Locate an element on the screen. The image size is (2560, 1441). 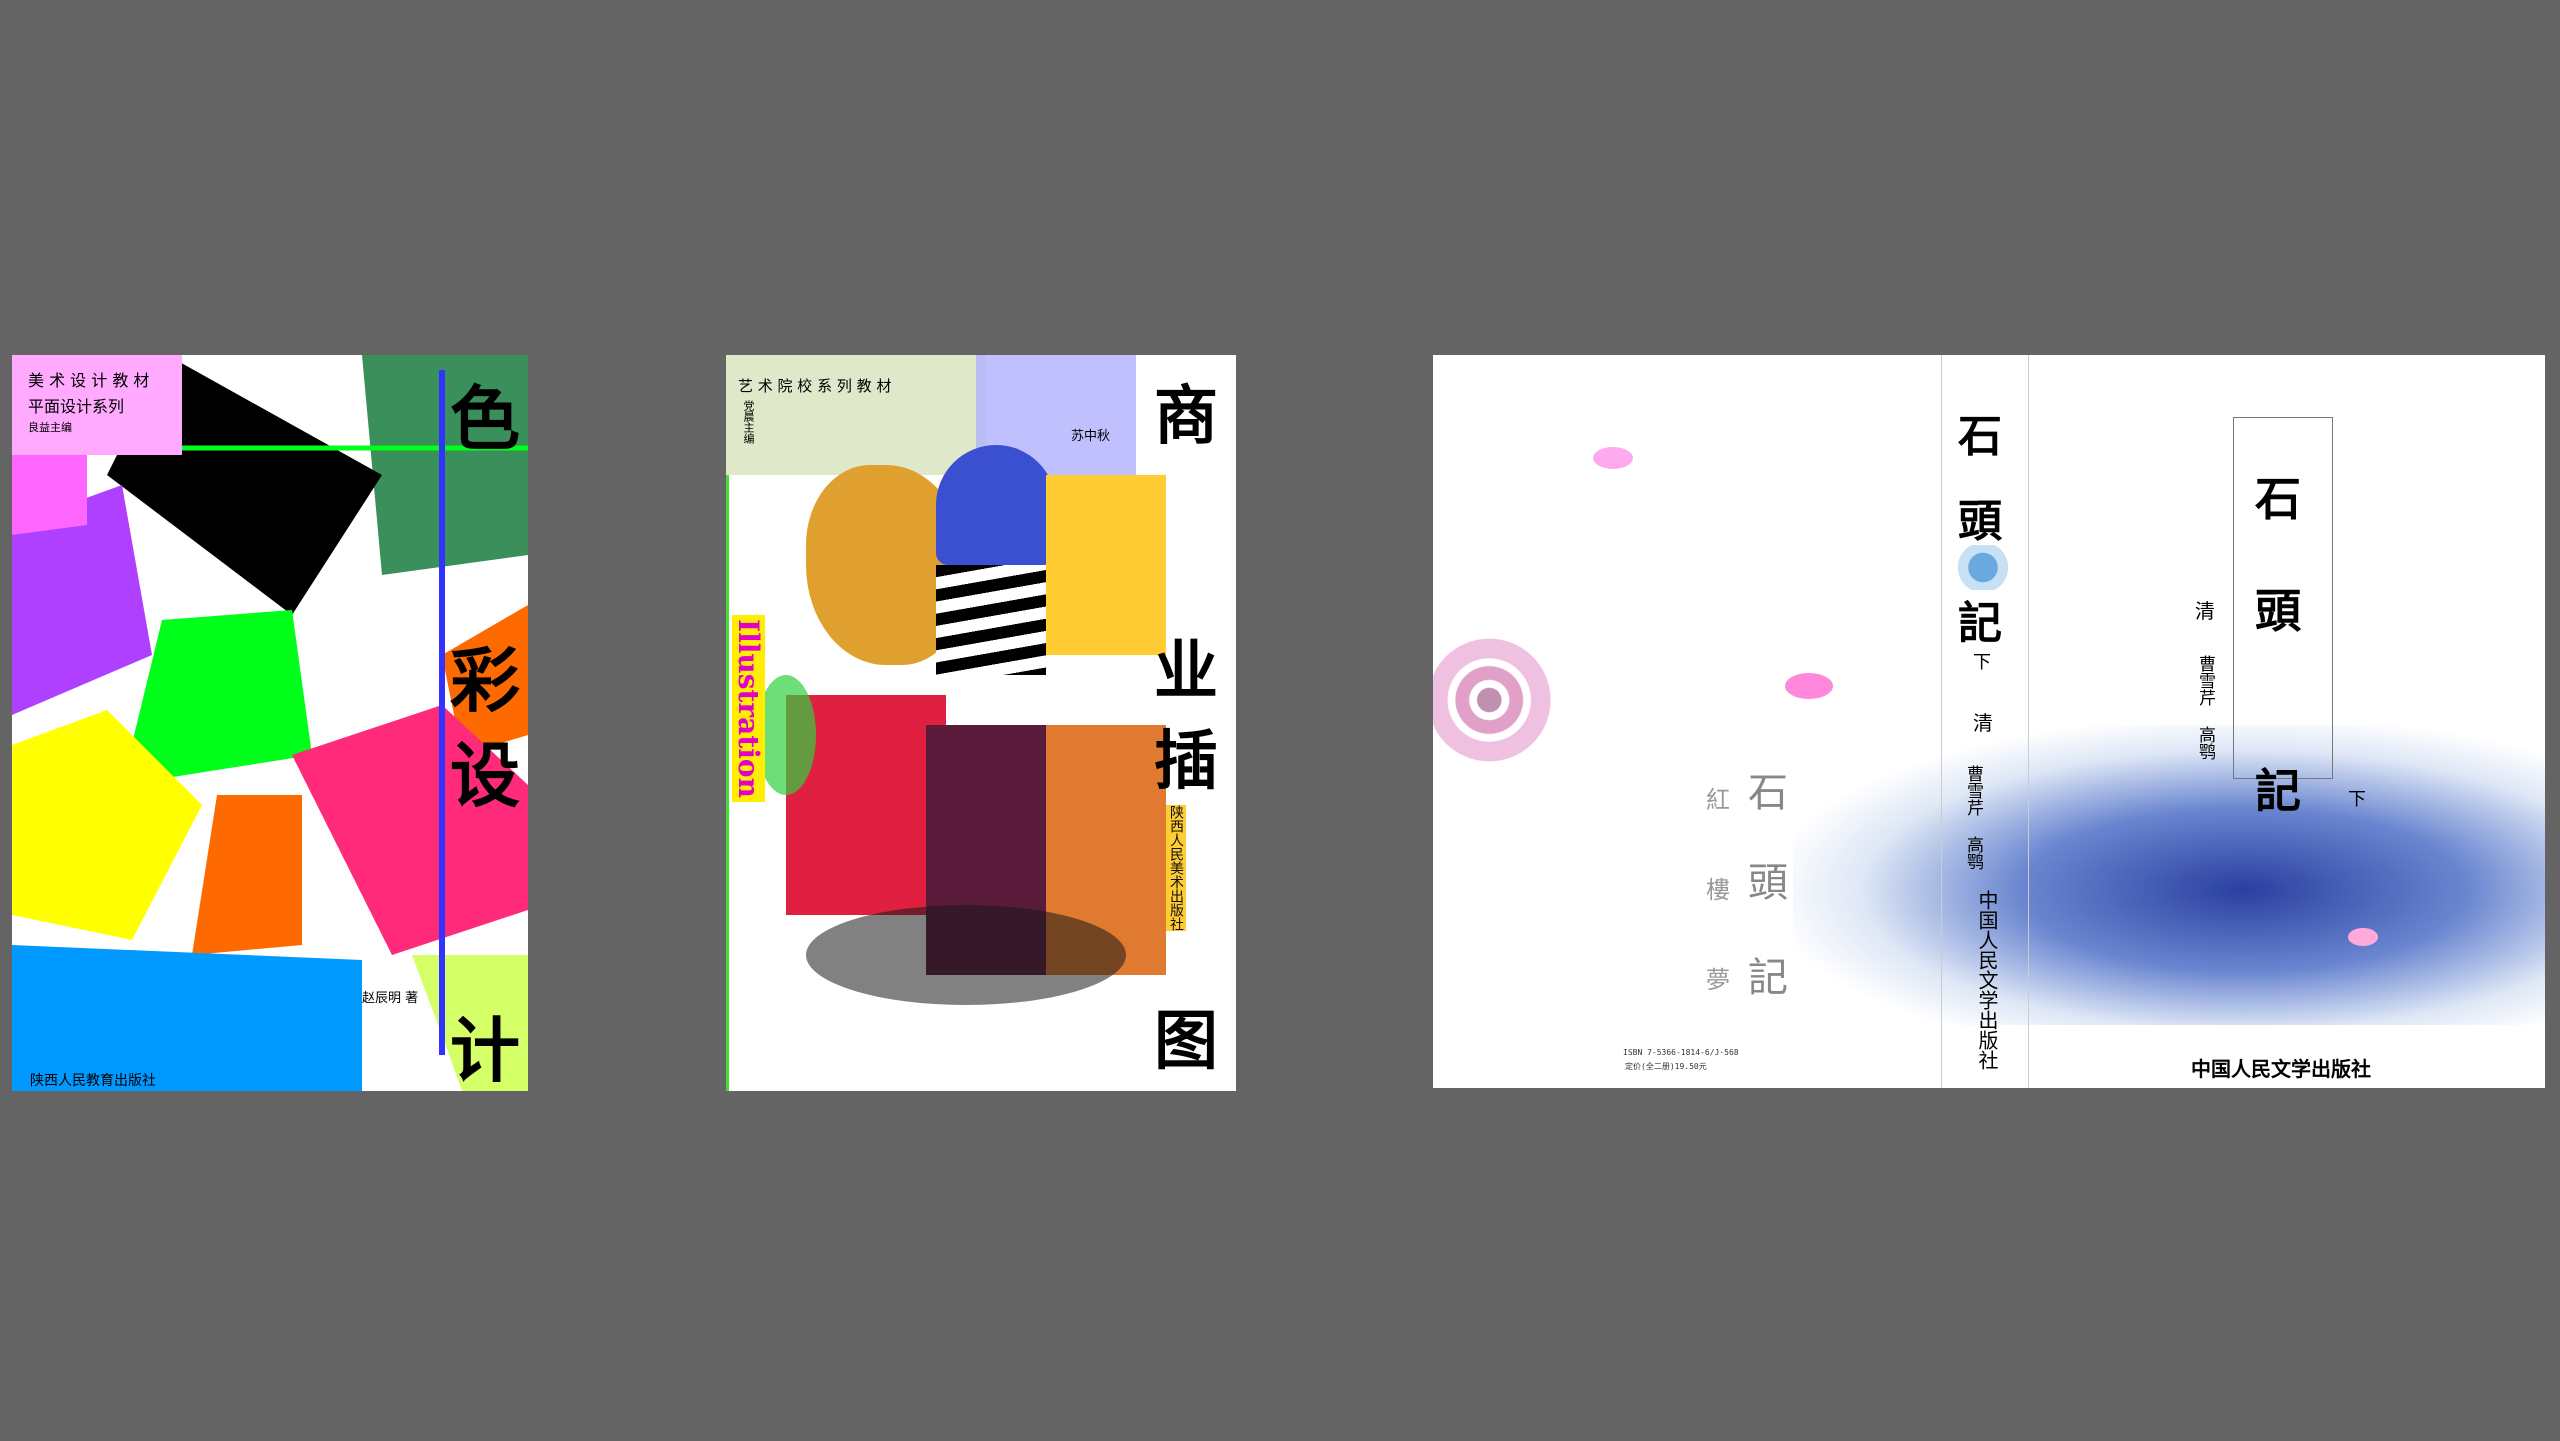
front-title-char-3: 記 is located at coordinates (2278, 791).